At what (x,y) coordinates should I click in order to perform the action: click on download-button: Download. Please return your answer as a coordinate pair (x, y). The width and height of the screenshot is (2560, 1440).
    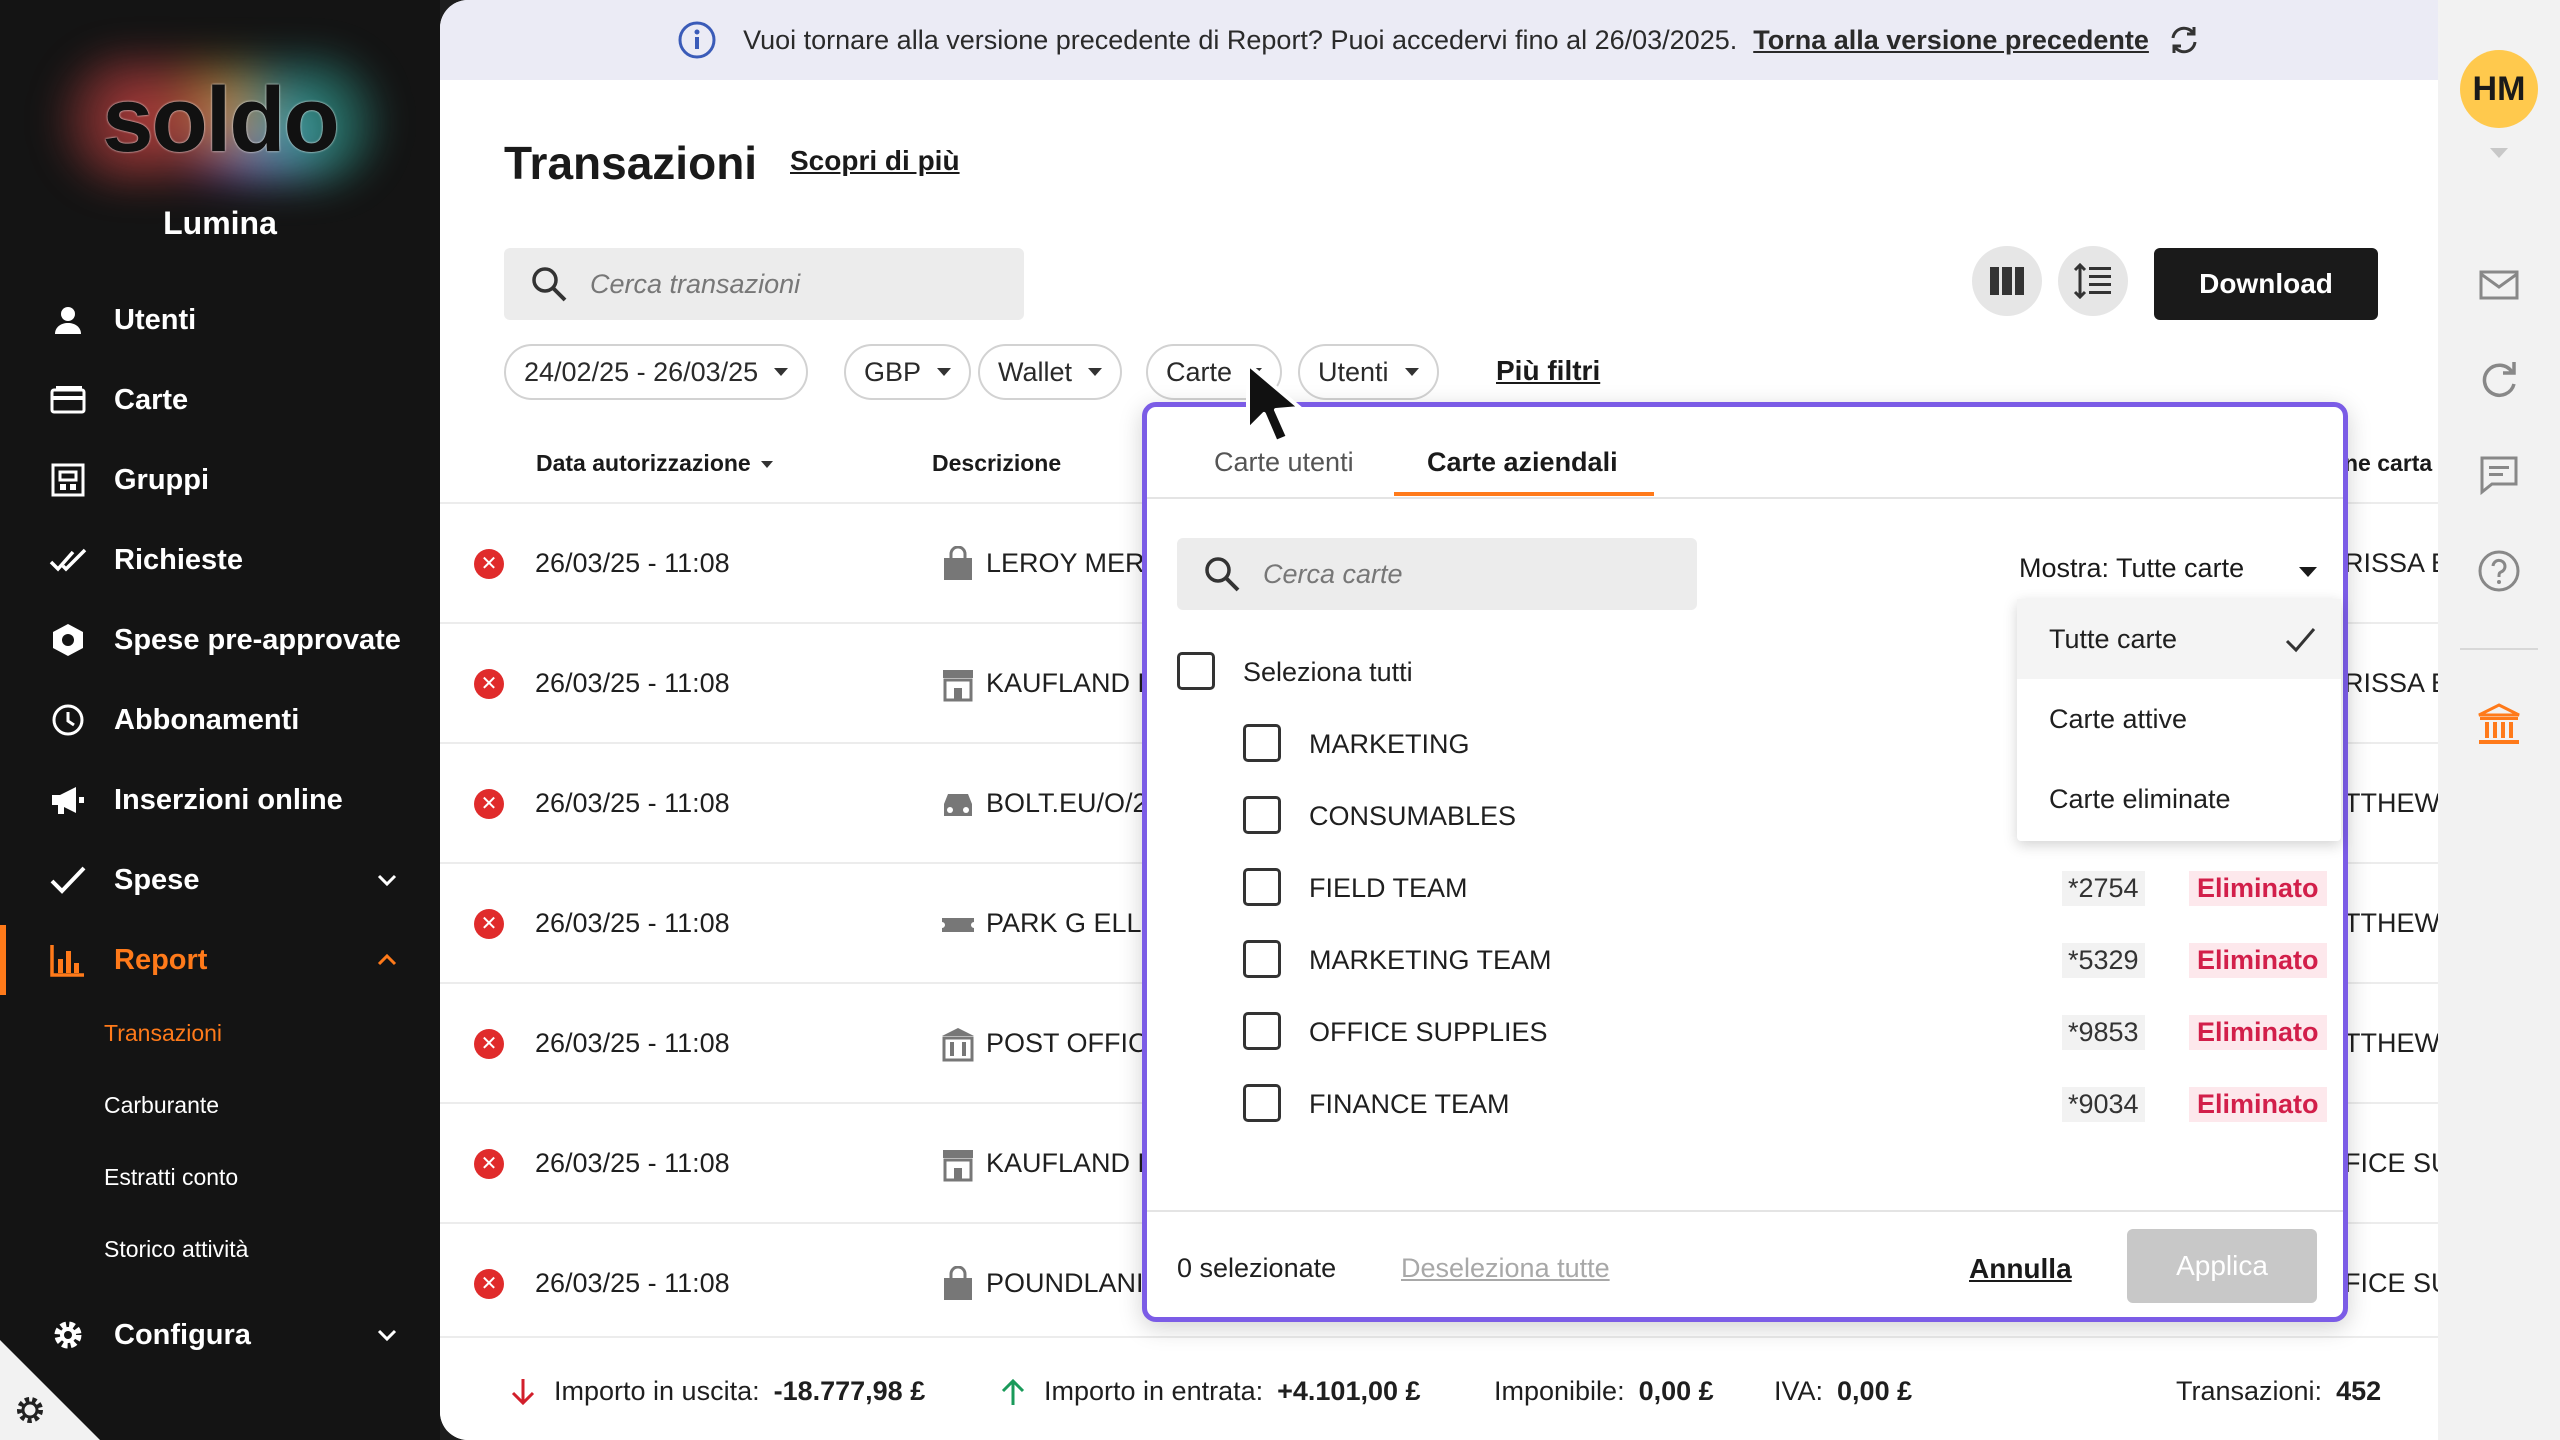
    Looking at the image, I should click on (2266, 284).